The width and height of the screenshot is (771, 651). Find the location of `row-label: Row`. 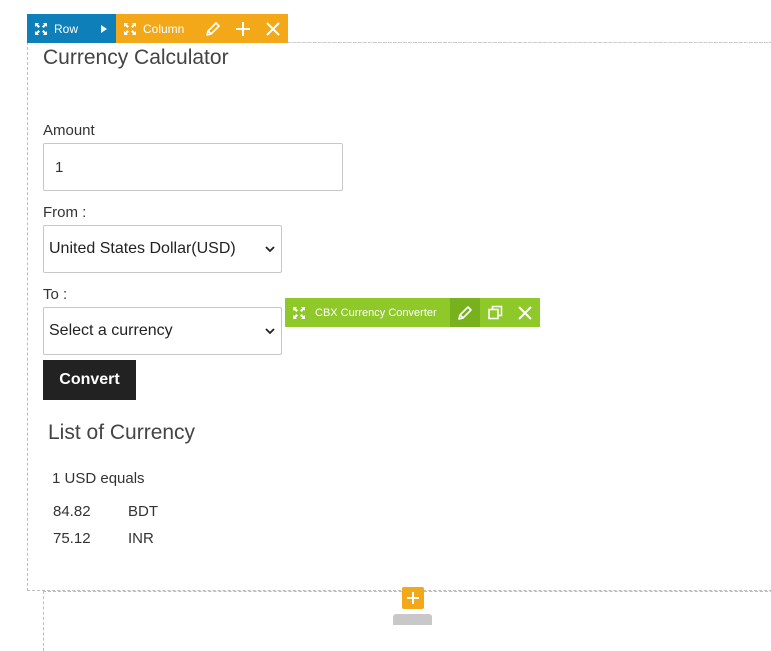

row-label: Row is located at coordinates (66, 28).